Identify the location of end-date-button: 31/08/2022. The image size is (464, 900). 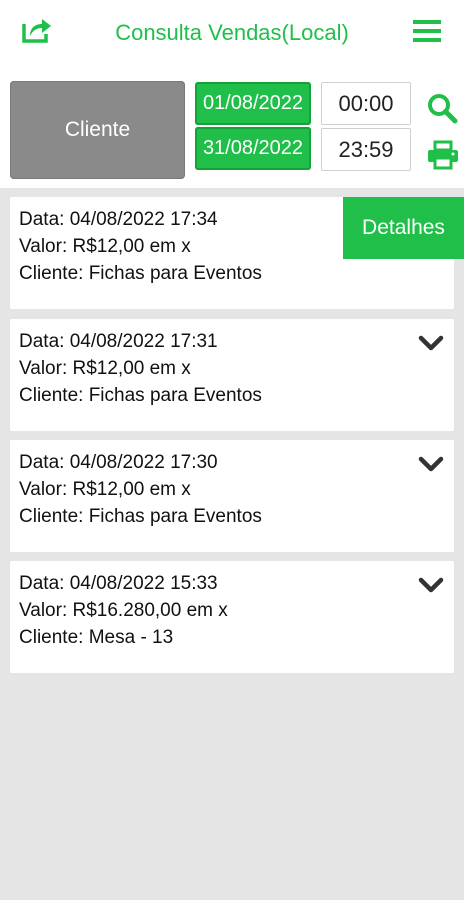
(253, 148).